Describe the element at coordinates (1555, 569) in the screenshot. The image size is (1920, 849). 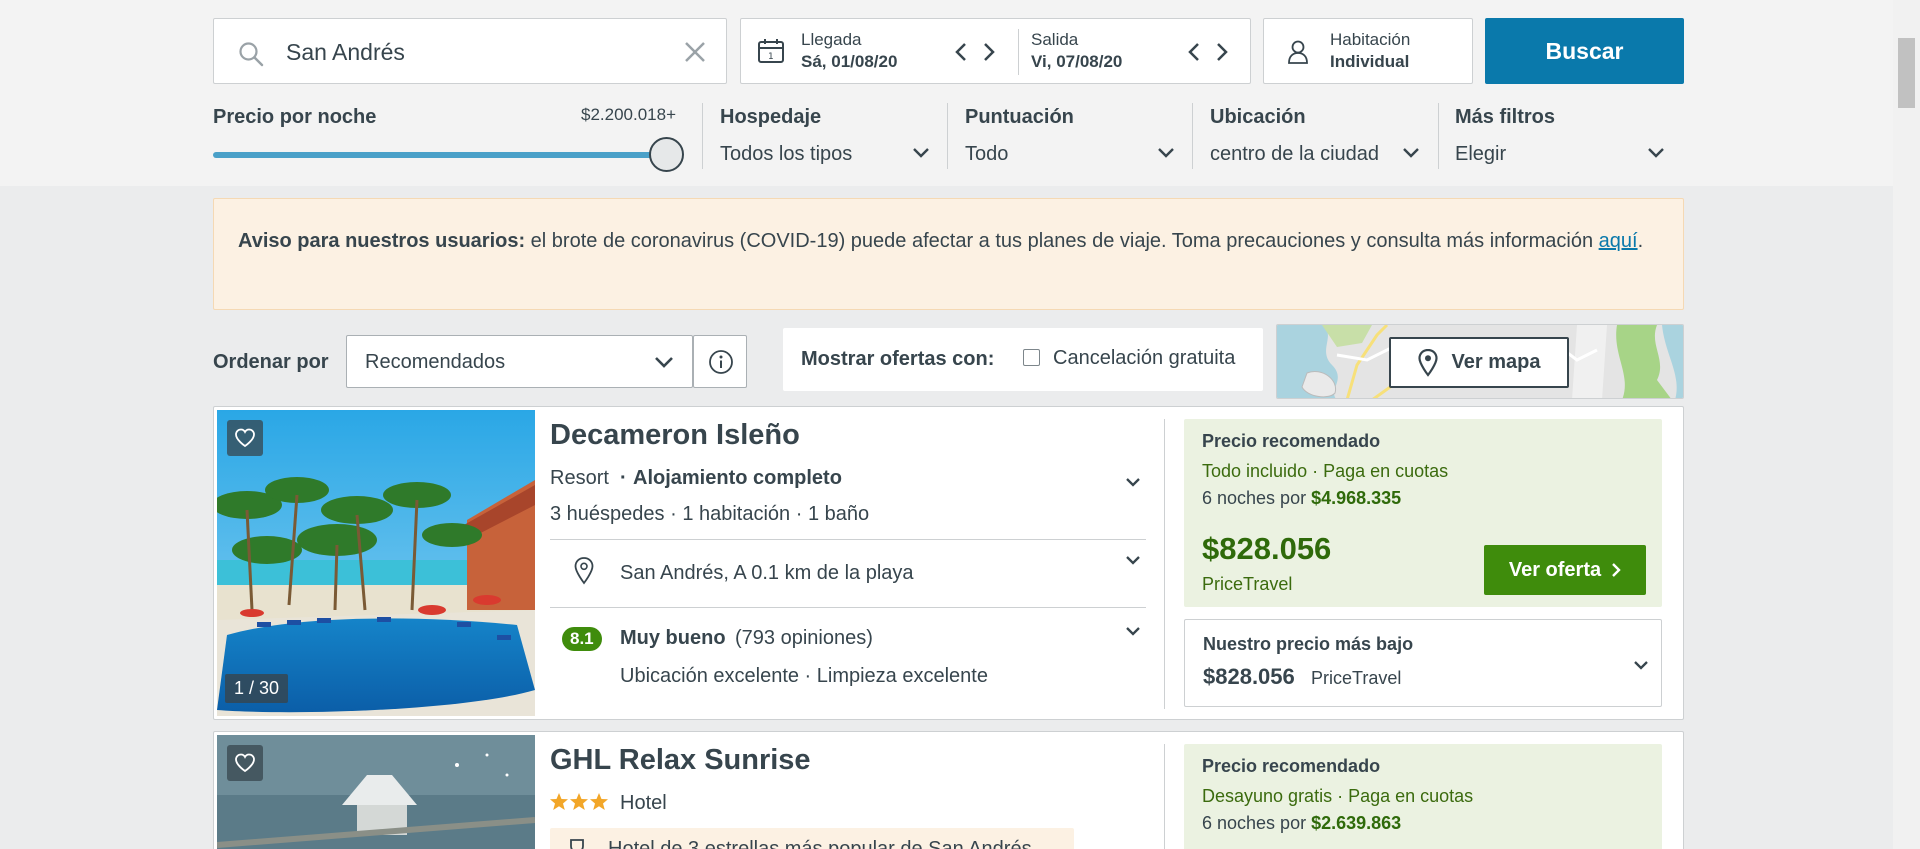
I see `view-offer-label: Ver oferta` at that location.